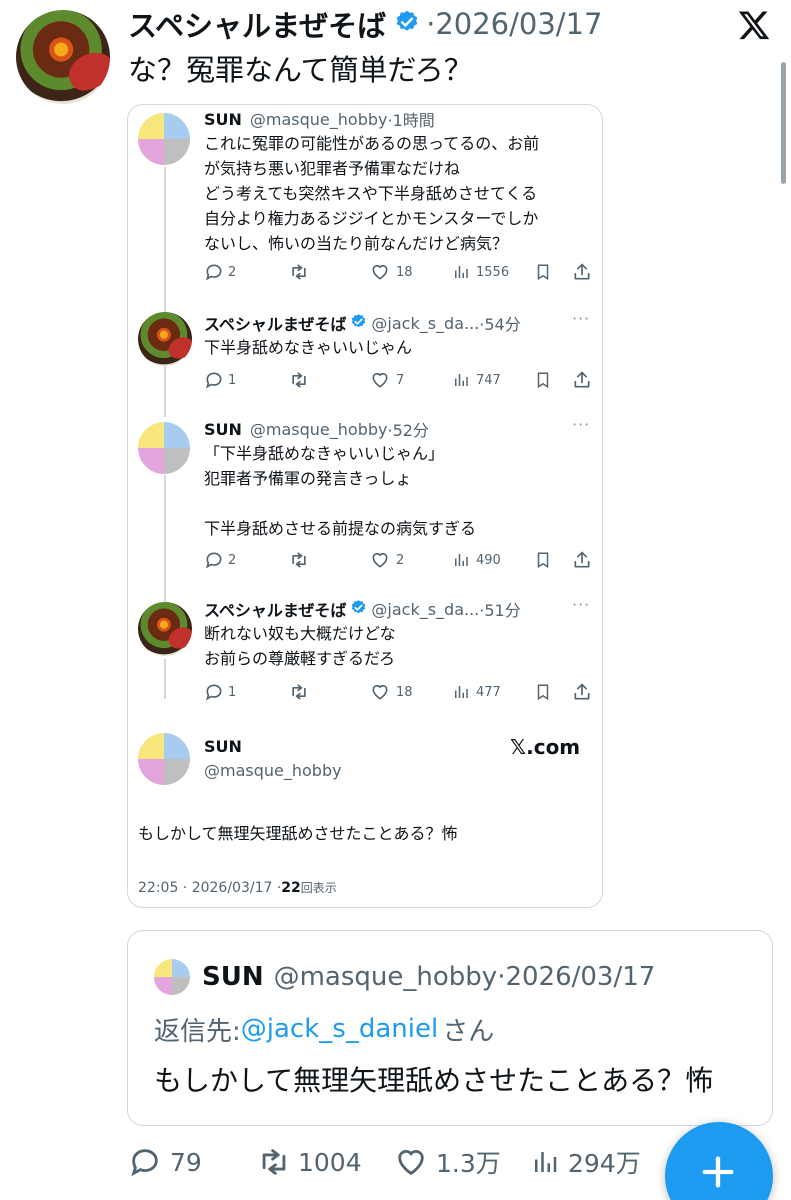 Image resolution: width=791 pixels, height=1200 pixels. I want to click on views-button: 294万, so click(585, 1162).